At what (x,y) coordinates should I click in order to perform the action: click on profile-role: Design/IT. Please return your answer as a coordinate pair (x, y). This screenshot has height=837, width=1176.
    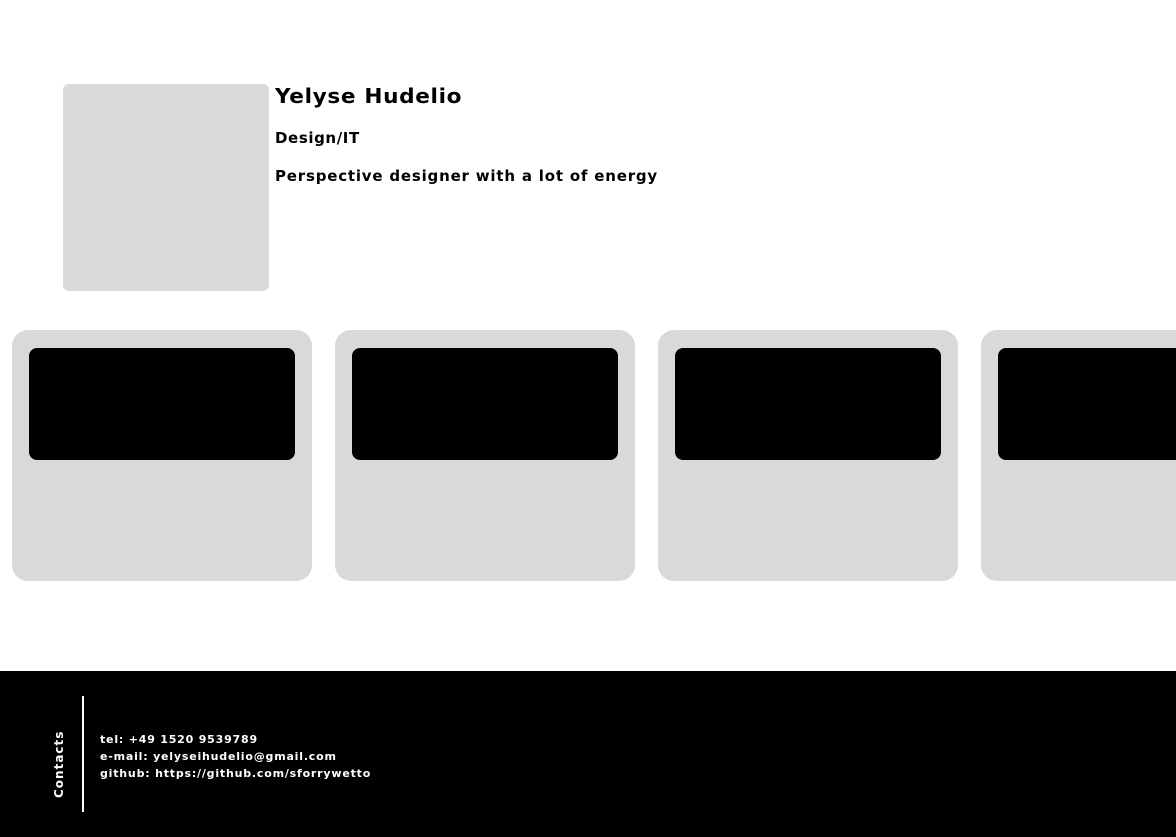
    Looking at the image, I should click on (317, 138).